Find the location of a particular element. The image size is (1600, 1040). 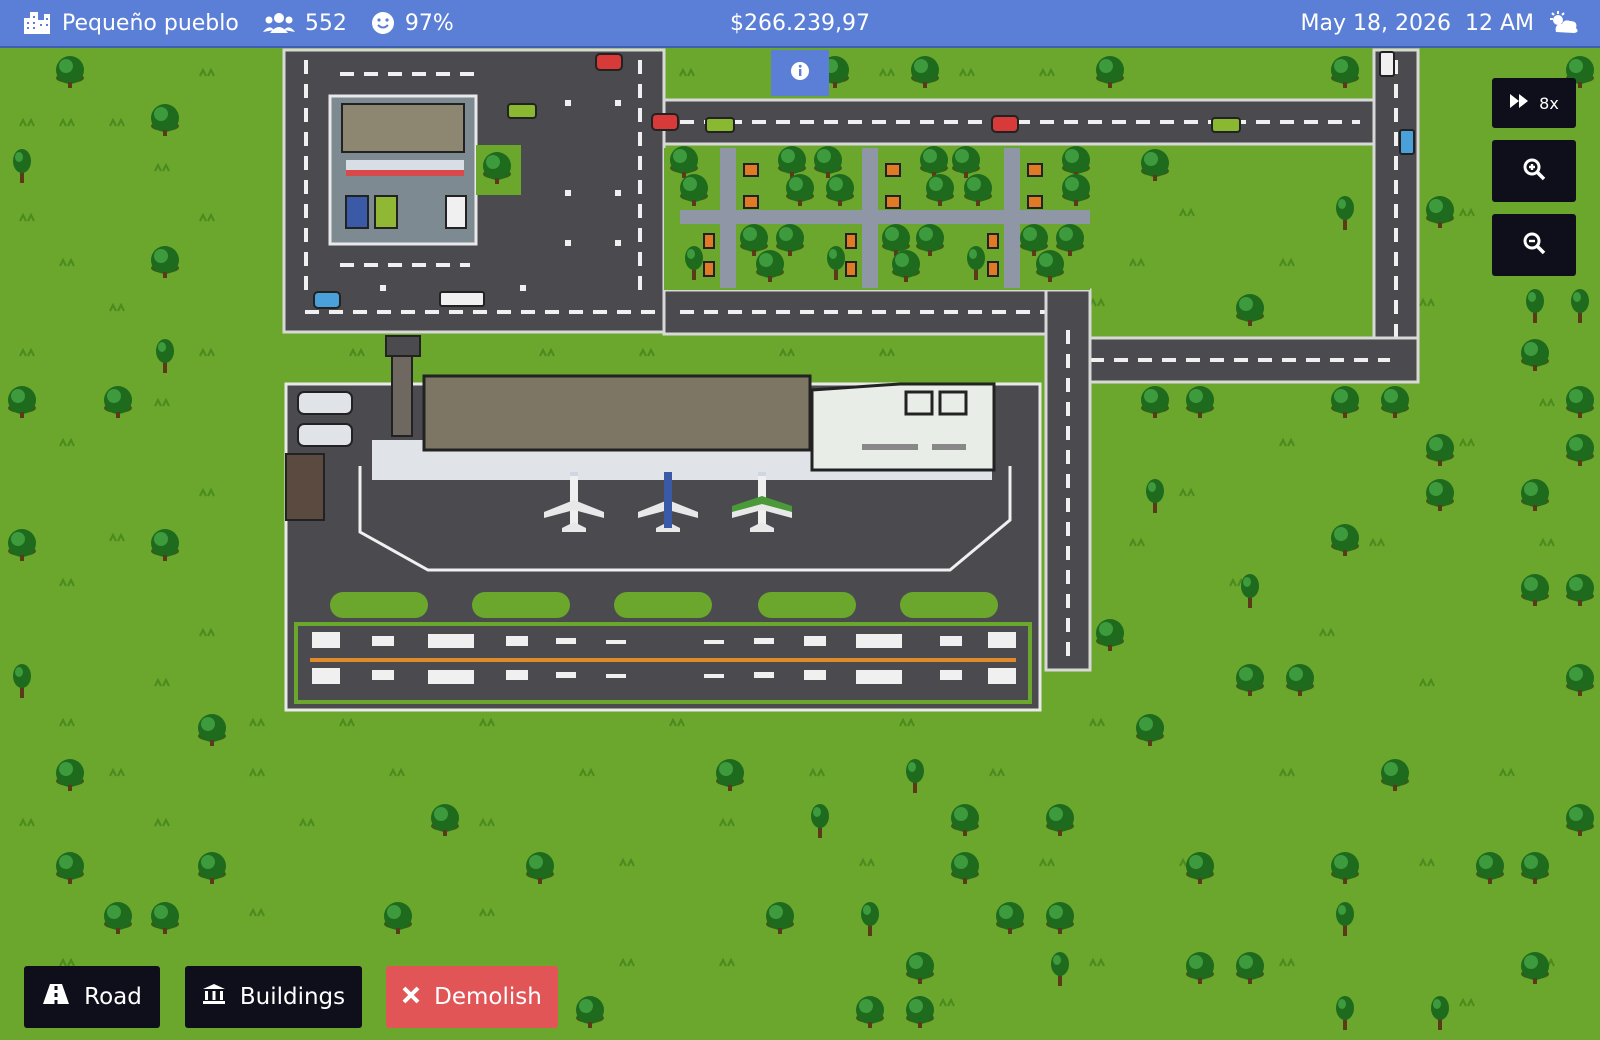

demolish-button: Demolish is located at coordinates (472, 997).